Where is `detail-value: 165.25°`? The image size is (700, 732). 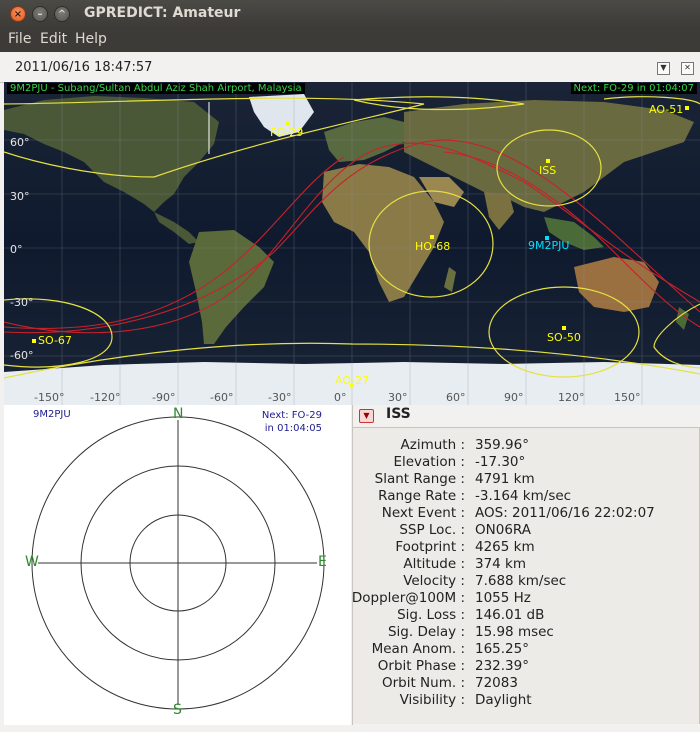
detail-value: 165.25° is located at coordinates (502, 649).